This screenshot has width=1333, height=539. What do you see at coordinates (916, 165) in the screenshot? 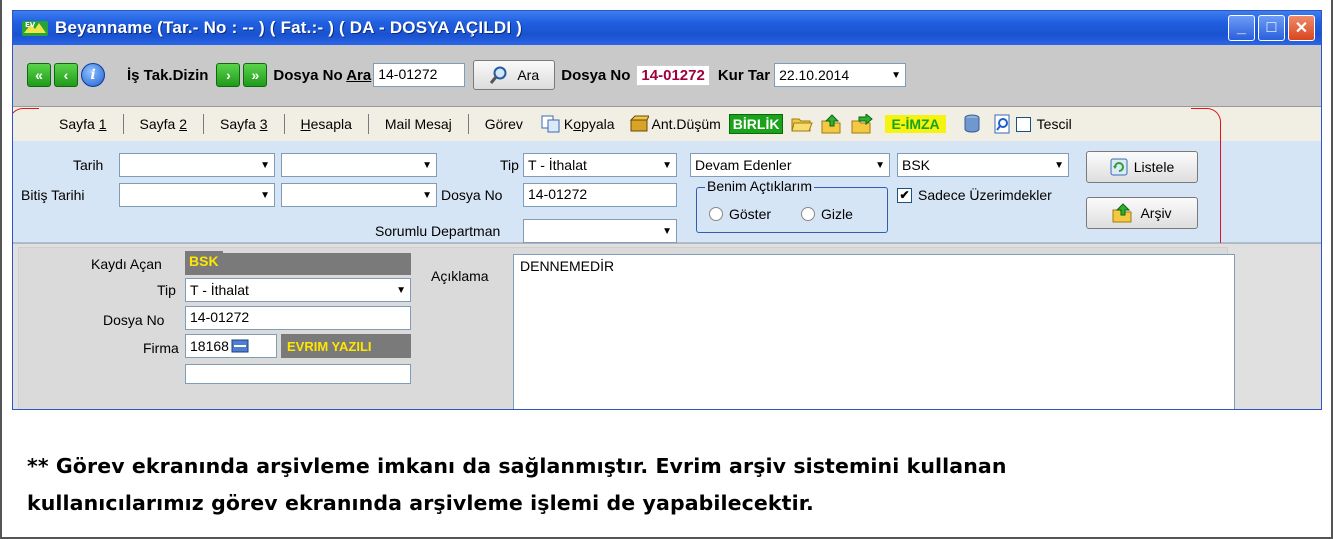
I see `kullanici-value: BSK` at bounding box center [916, 165].